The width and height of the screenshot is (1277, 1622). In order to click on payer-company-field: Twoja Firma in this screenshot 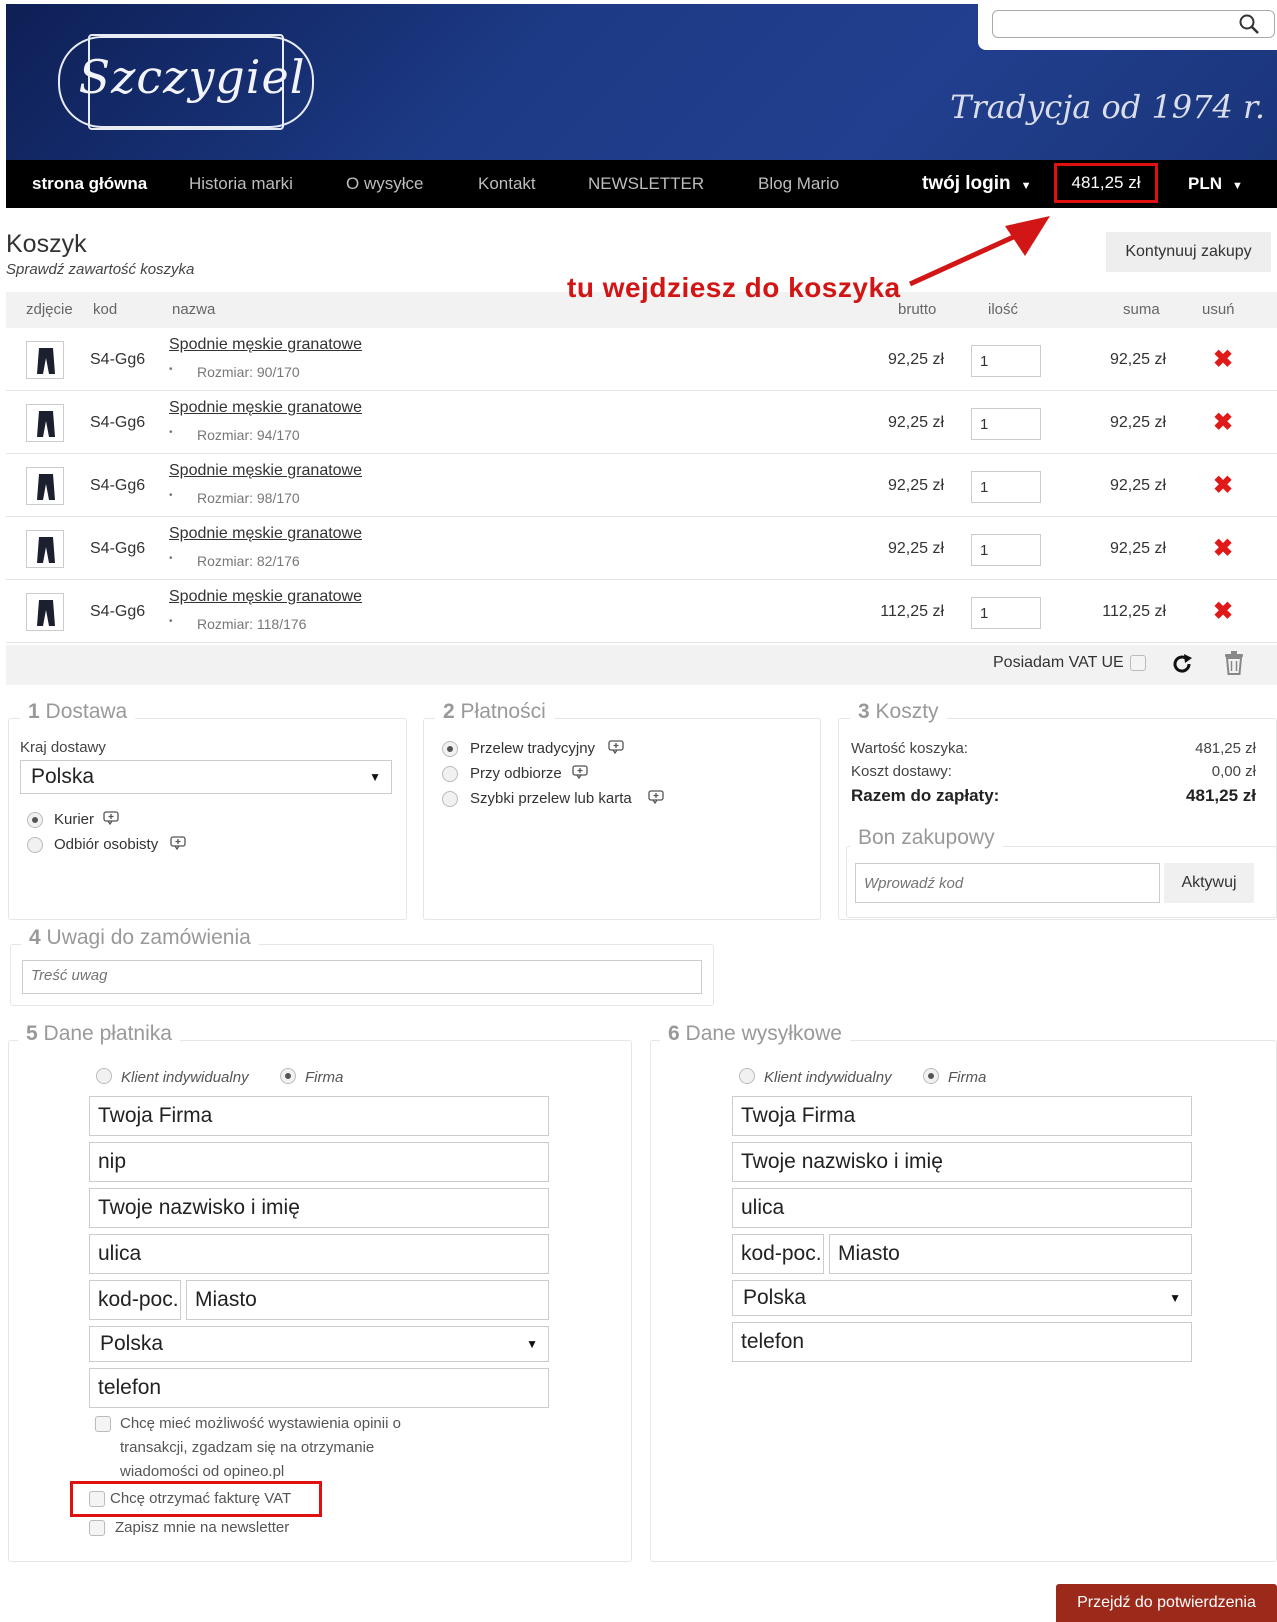, I will do `click(319, 1116)`.